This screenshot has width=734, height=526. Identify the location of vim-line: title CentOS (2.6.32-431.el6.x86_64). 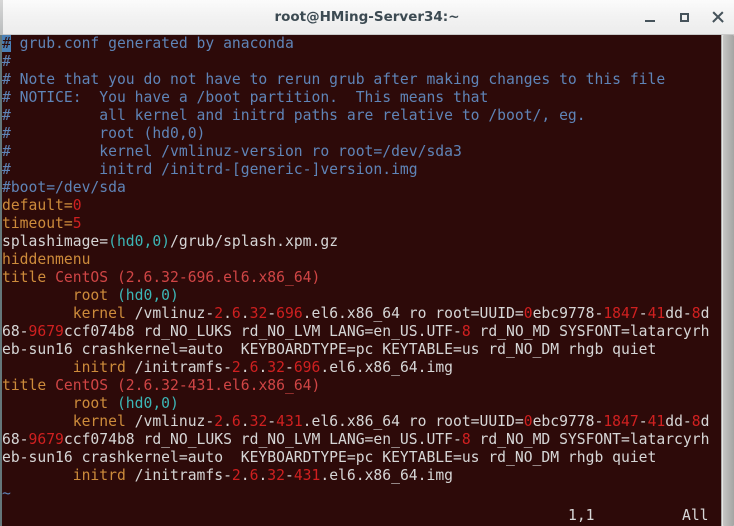
(361, 386).